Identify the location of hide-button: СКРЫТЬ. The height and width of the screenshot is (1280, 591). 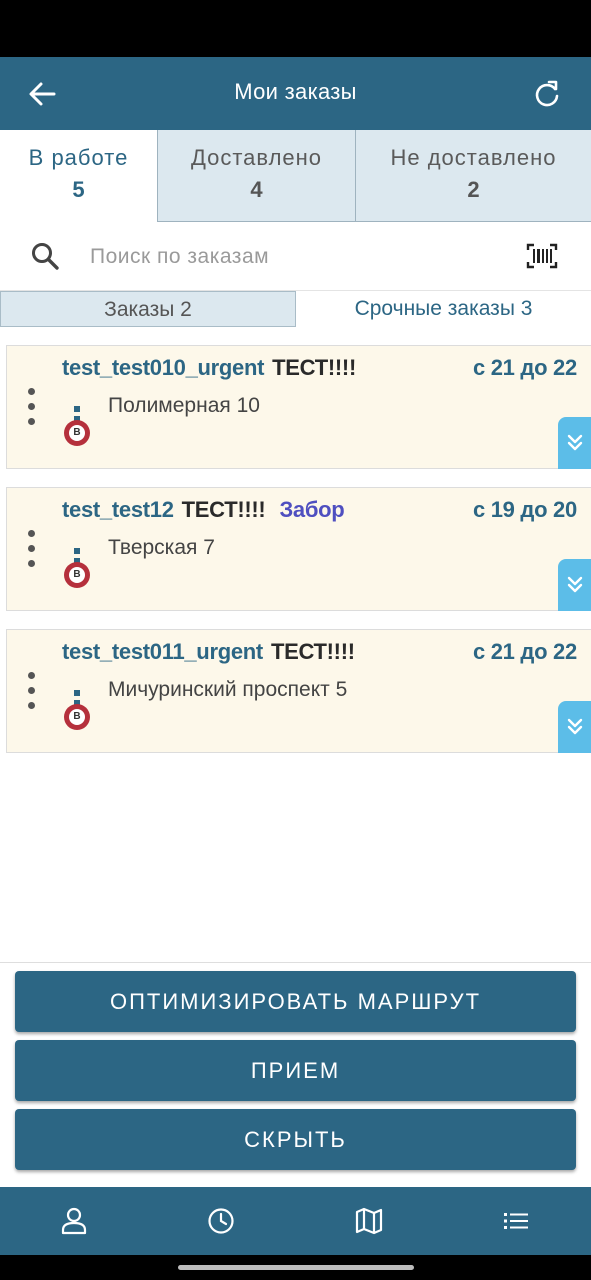
(295, 1139).